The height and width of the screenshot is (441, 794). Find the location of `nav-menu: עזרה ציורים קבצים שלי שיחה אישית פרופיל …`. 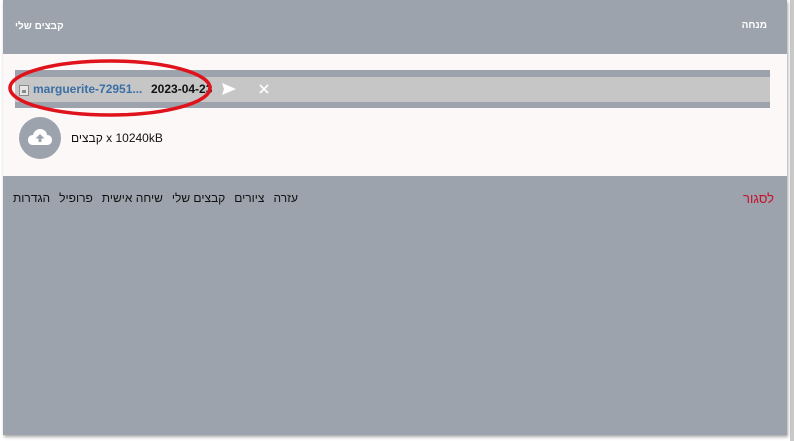

nav-menu: עזרה ציורים קבצים שלי שיחה אישית פרופיל … is located at coordinates (155, 198).